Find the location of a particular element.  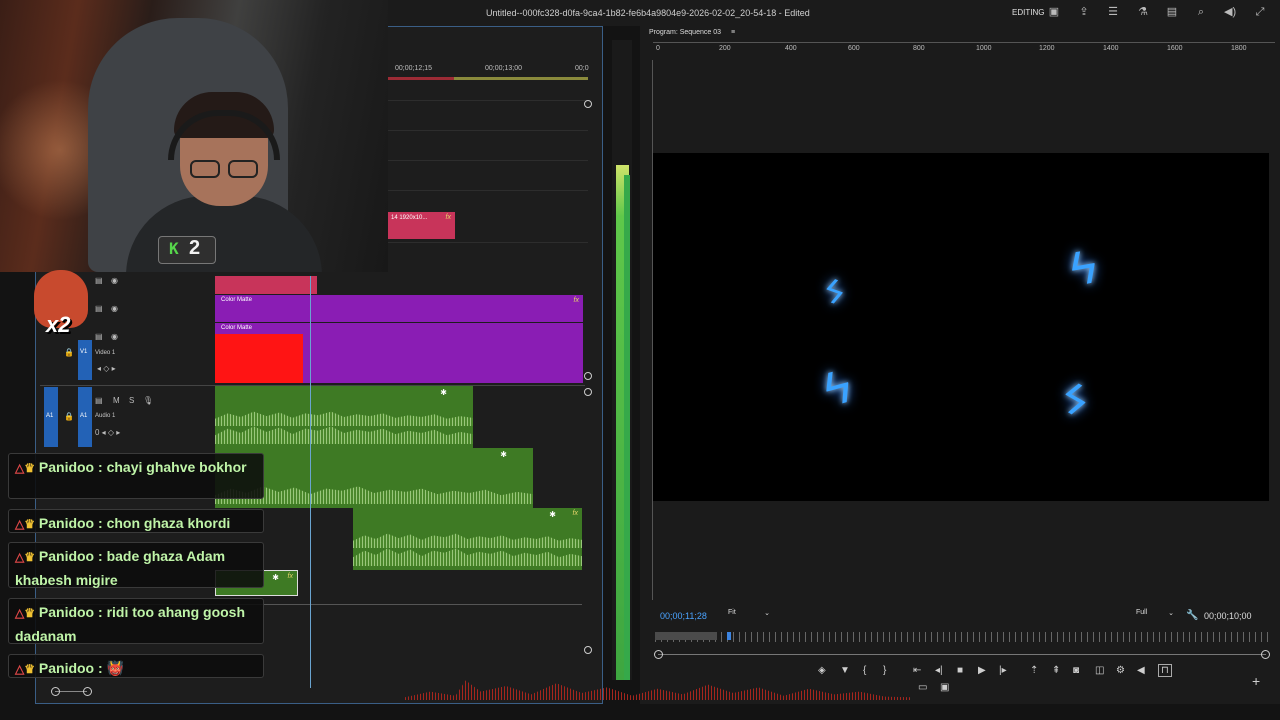

zoom-scrollbar is located at coordinates (962, 654).